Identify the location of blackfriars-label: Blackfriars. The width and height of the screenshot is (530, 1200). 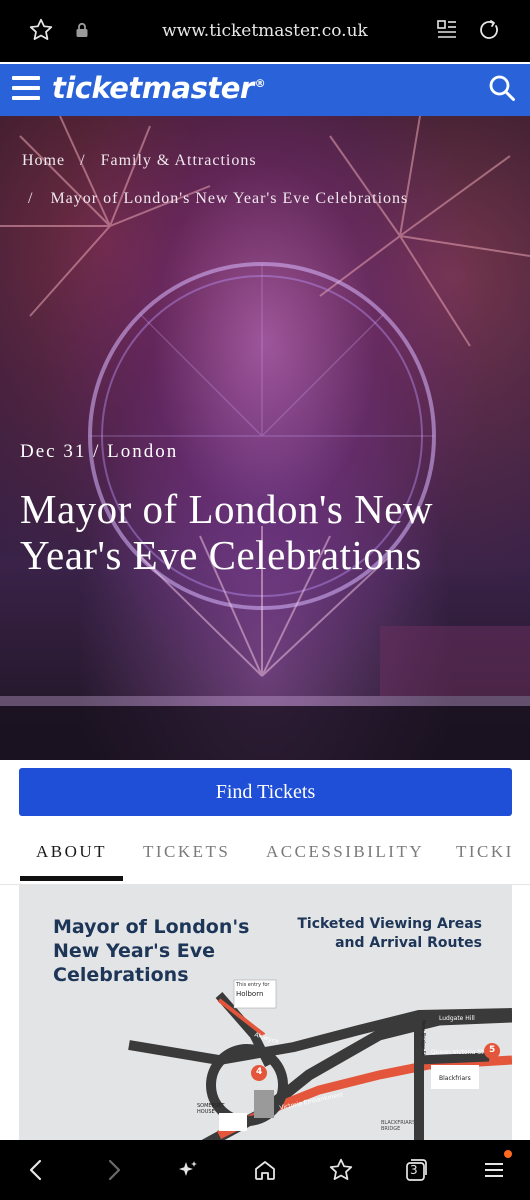
(455, 1078).